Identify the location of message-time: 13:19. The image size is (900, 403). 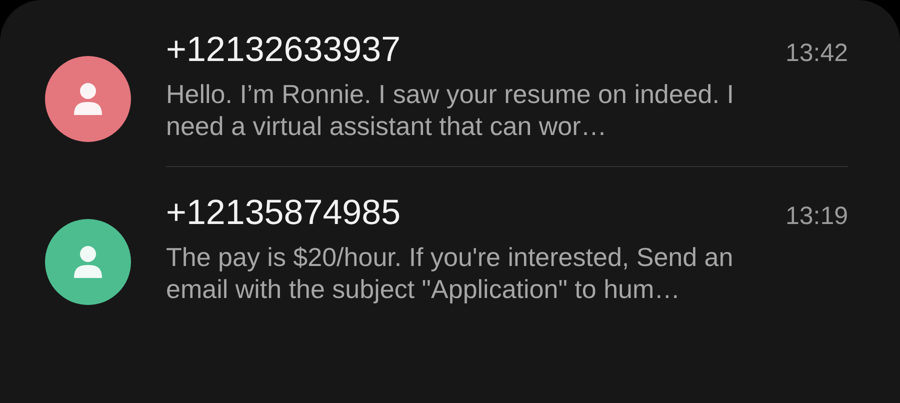
(816, 216).